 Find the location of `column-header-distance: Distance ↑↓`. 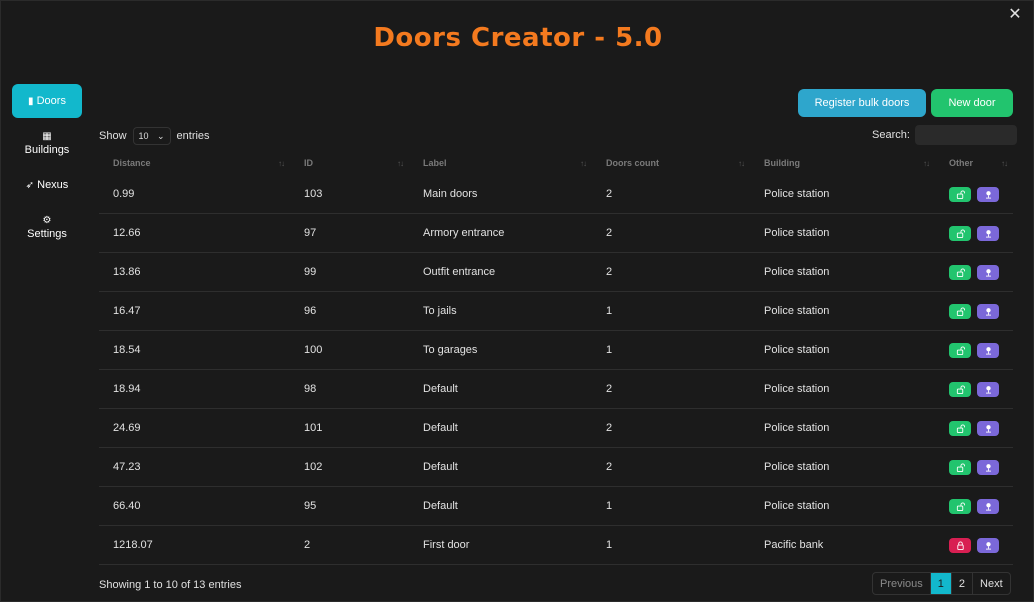

column-header-distance: Distance ↑↓ is located at coordinates (194, 163).